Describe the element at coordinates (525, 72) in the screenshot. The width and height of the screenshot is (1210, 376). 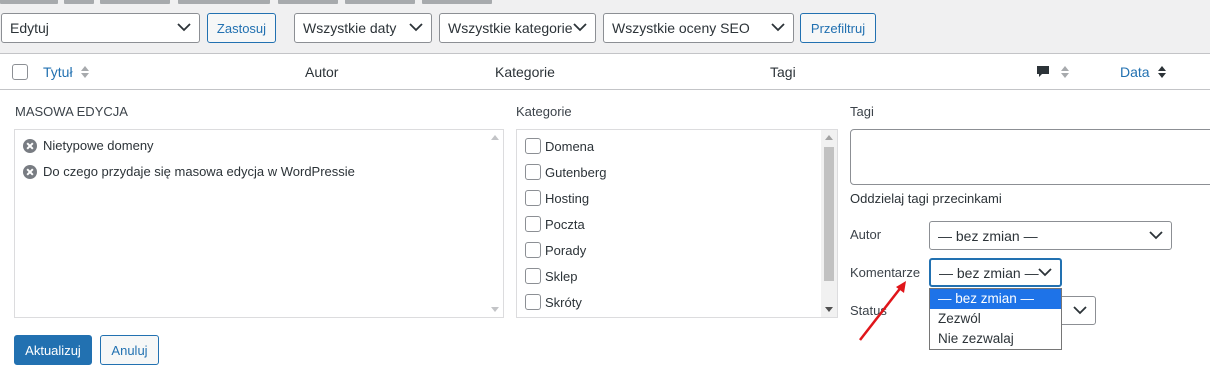
I see `column-categories: Kategorie` at that location.